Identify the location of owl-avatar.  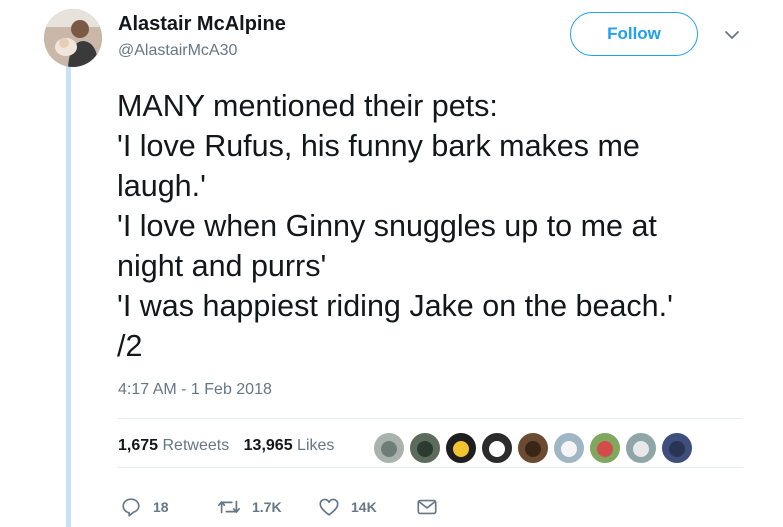
(389, 448).